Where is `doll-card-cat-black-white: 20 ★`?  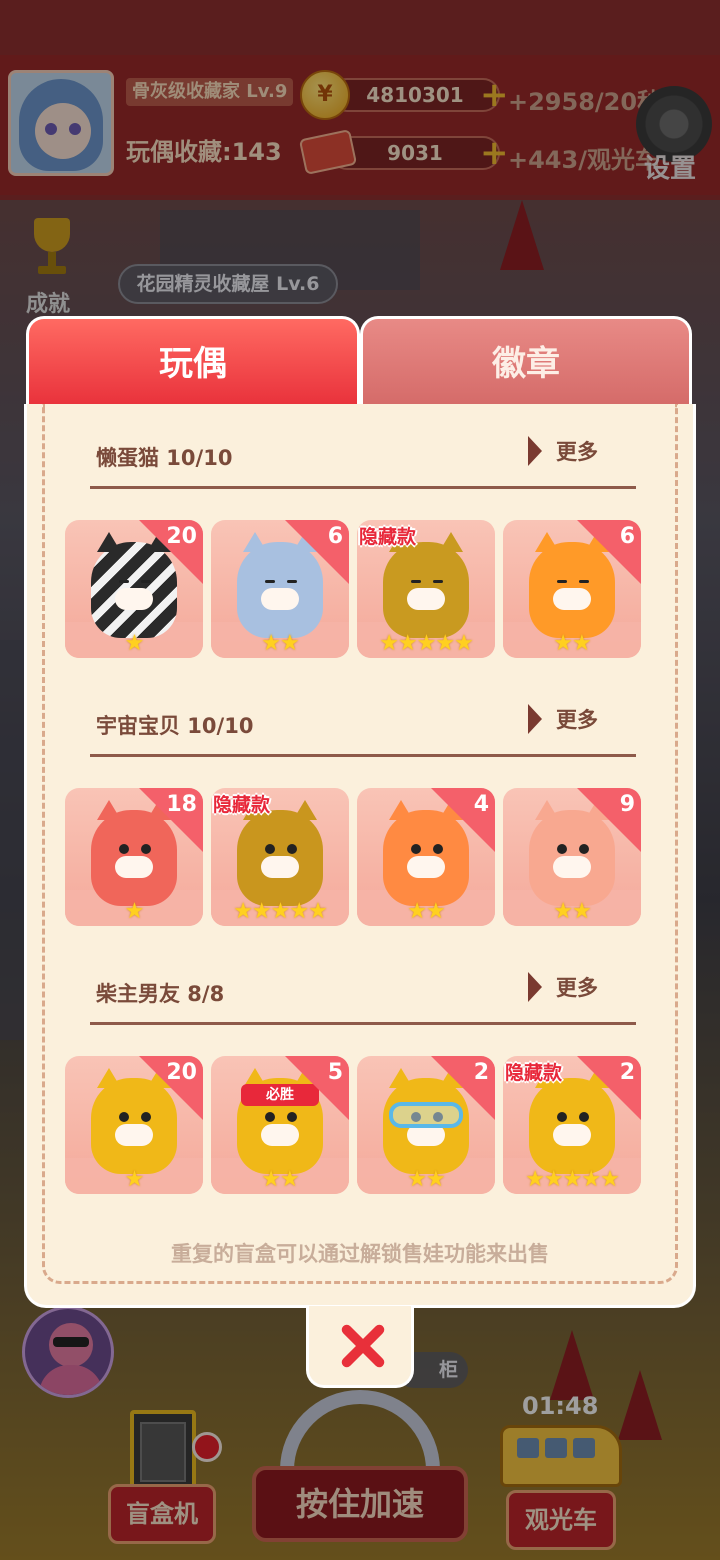
doll-card-cat-black-white: 20 ★ is located at coordinates (134, 589).